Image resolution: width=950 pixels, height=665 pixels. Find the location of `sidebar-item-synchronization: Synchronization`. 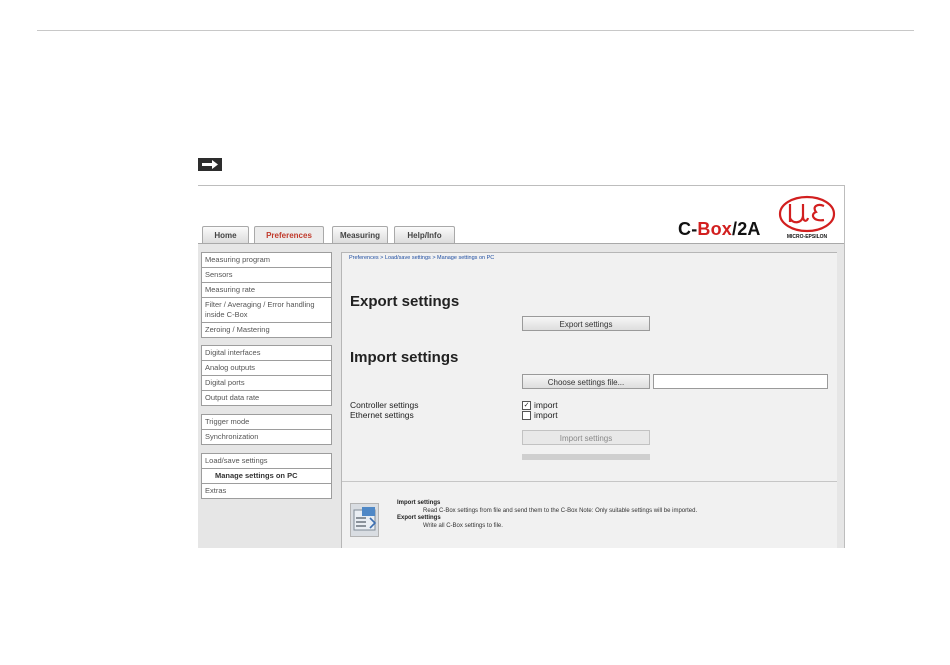

sidebar-item-synchronization: Synchronization is located at coordinates (266, 437).